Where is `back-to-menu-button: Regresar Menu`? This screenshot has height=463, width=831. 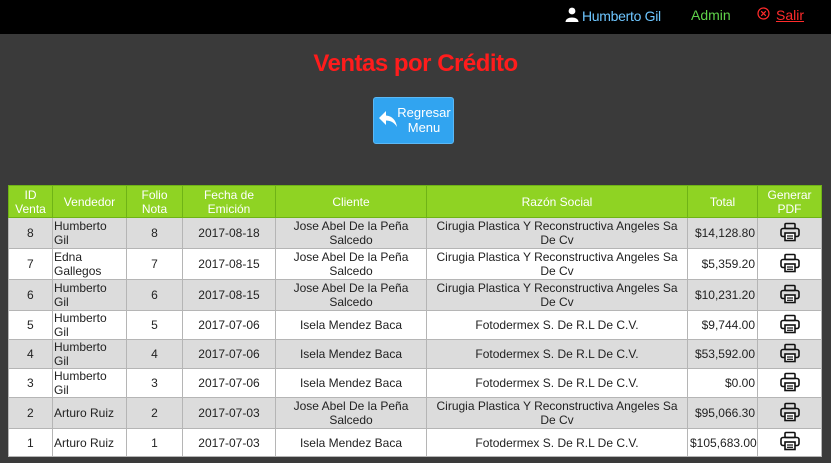 back-to-menu-button: Regresar Menu is located at coordinates (413, 120).